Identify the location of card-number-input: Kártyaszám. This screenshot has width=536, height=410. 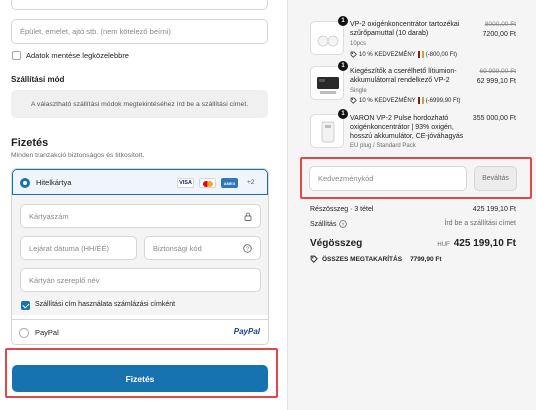
(140, 216).